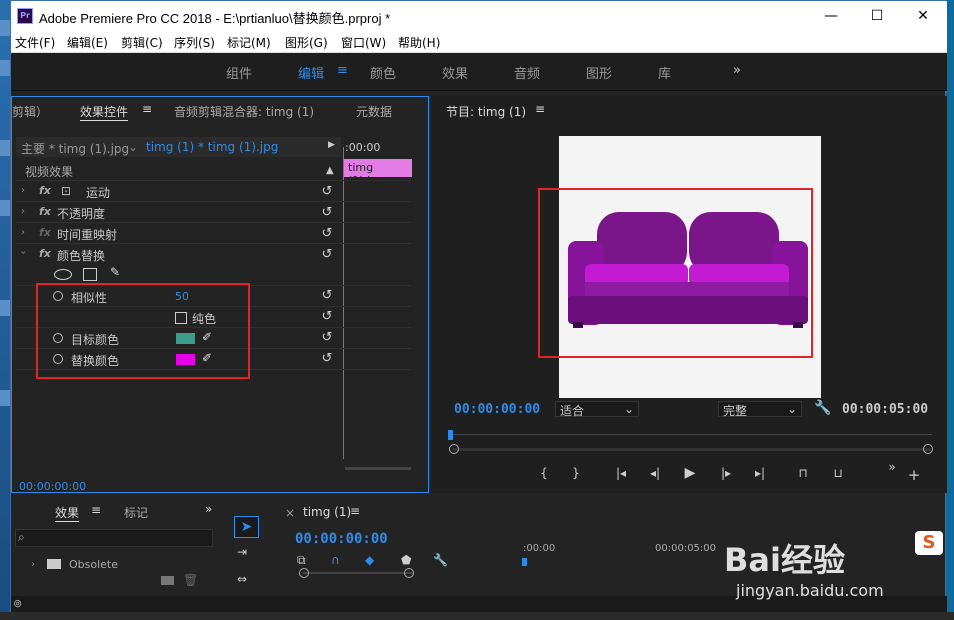 This screenshot has height=620, width=954. I want to click on fx-clip-bar: timg (1).jpg, so click(378, 173).